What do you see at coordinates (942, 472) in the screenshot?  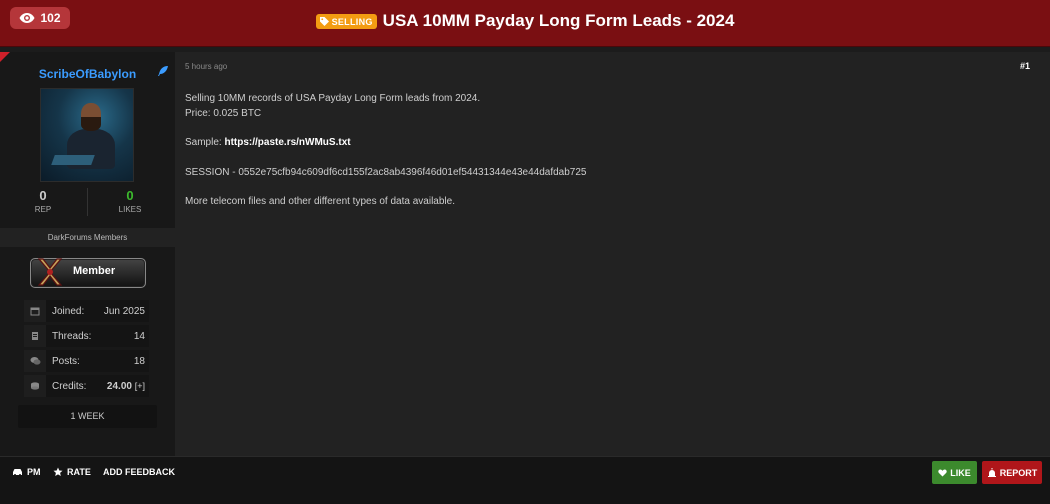 I see `heart-icon` at bounding box center [942, 472].